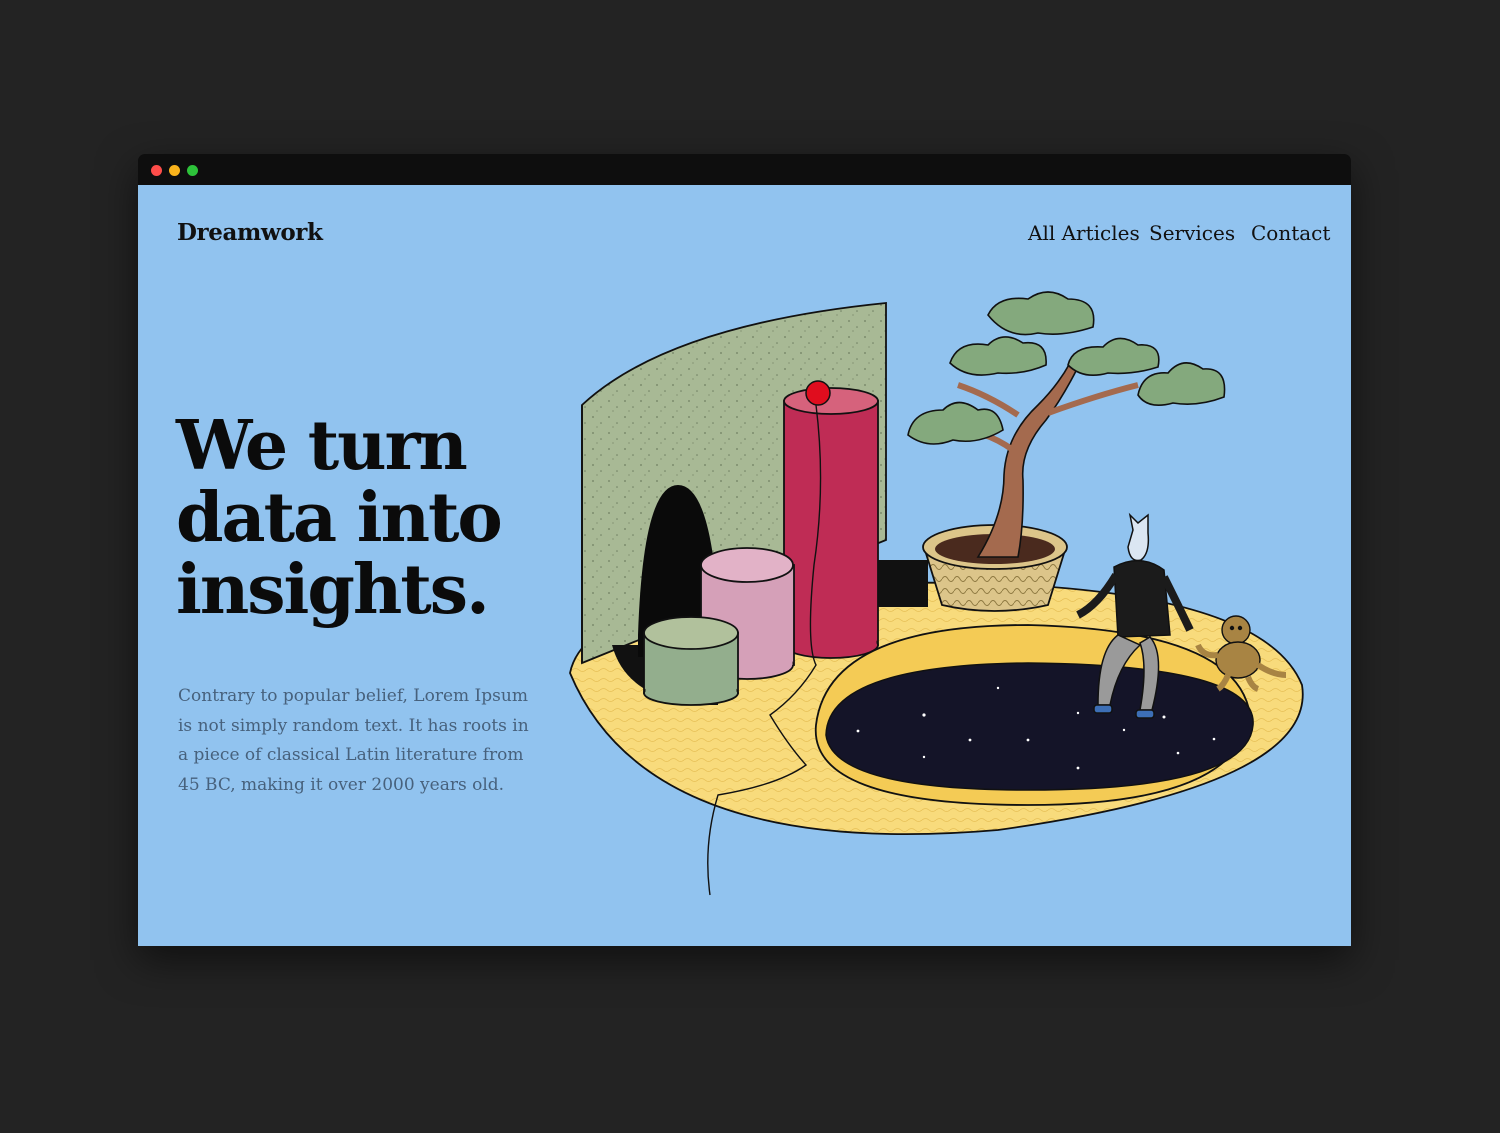 This screenshot has height=1133, width=1500. Describe the element at coordinates (744, 169) in the screenshot. I see `window-titlebar` at that location.